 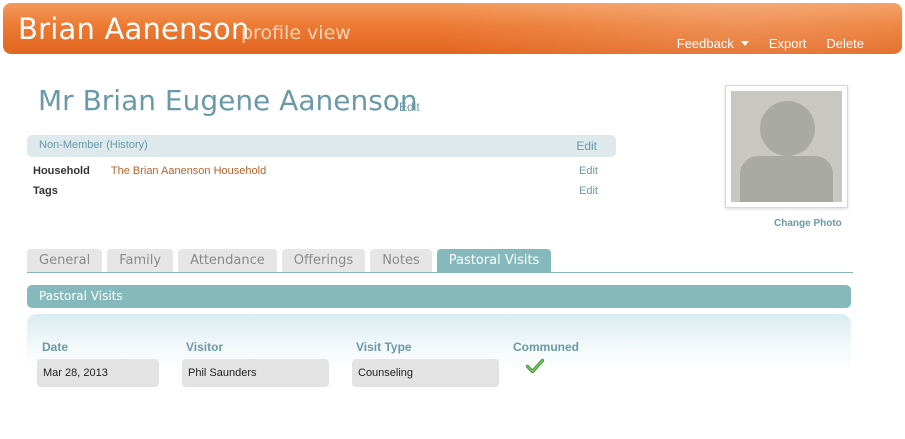 I want to click on cell-date: Mar 28, 2013, so click(x=98, y=373).